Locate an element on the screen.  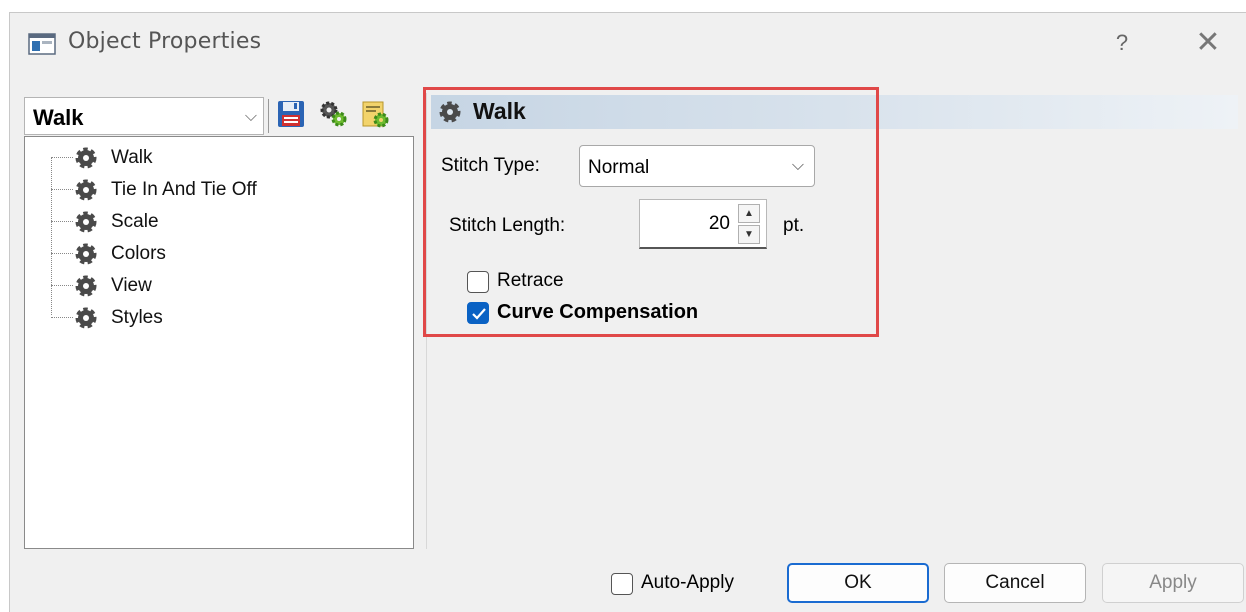
toolbar-separator is located at coordinates (268, 116).